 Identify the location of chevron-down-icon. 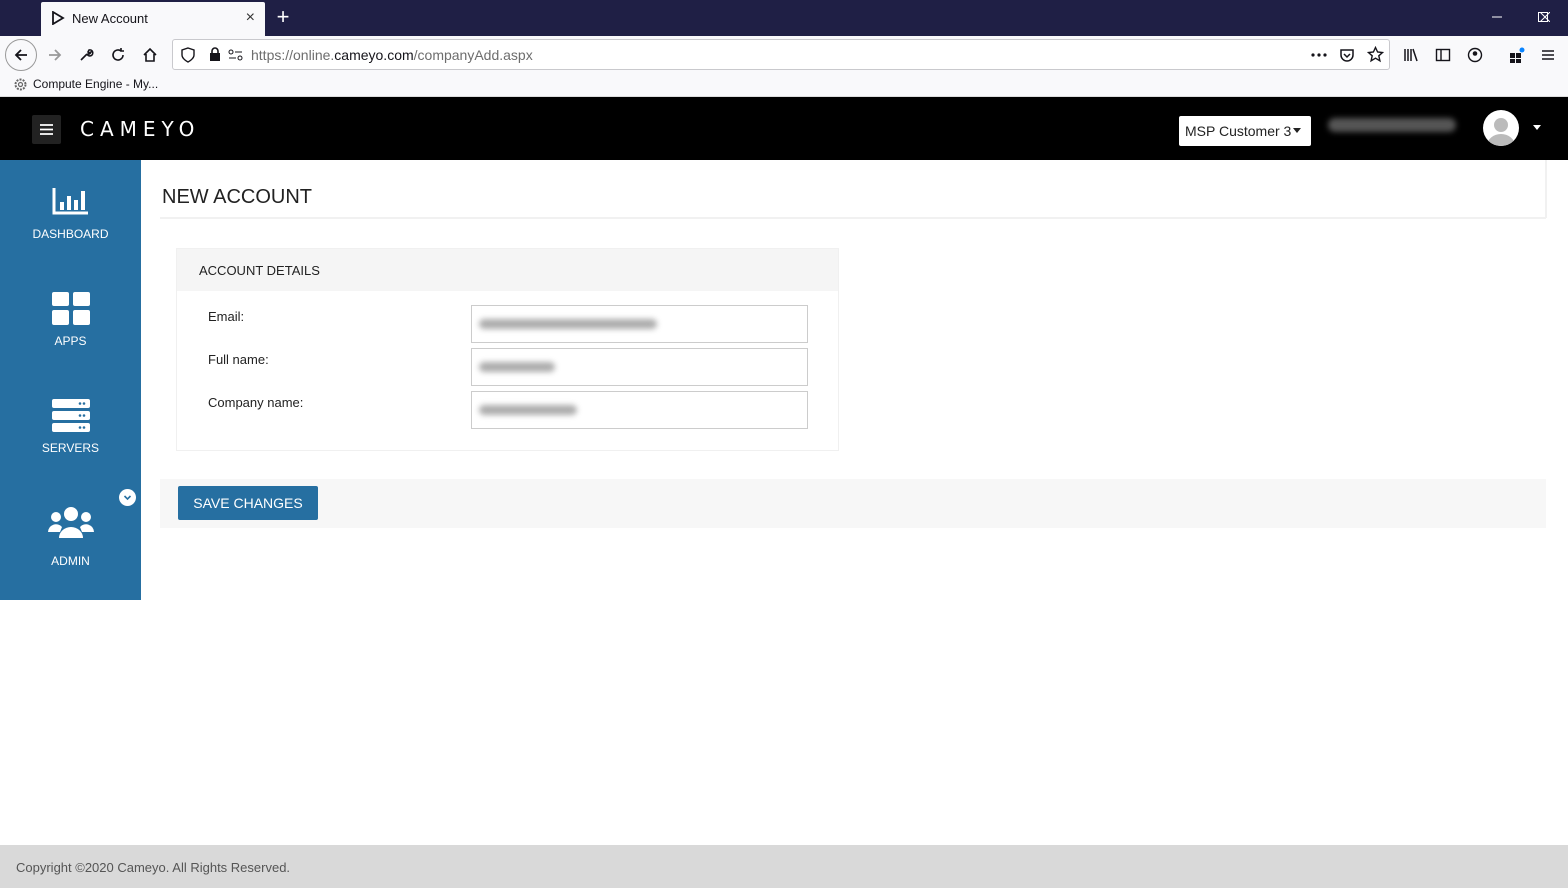
(127, 498).